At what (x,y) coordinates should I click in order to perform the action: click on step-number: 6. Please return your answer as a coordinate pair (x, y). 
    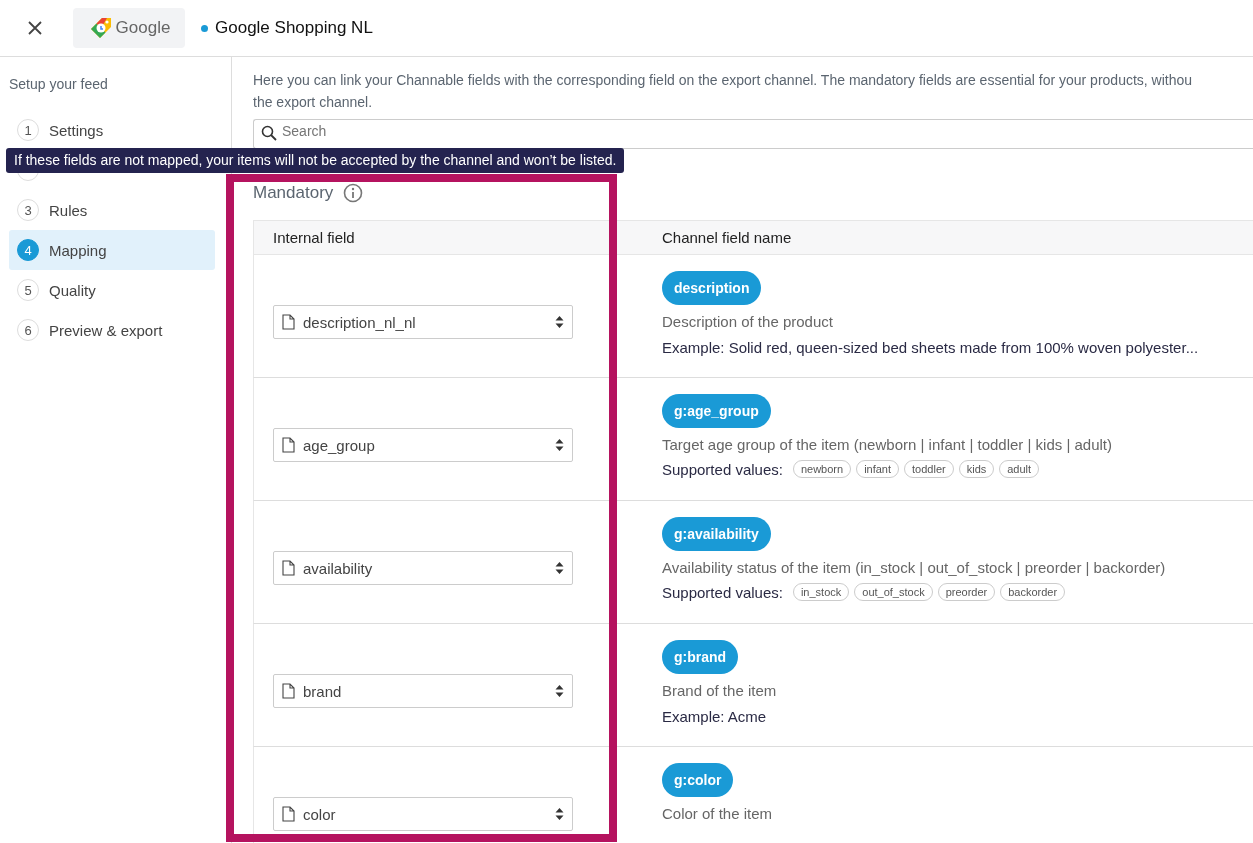
    Looking at the image, I should click on (28, 330).